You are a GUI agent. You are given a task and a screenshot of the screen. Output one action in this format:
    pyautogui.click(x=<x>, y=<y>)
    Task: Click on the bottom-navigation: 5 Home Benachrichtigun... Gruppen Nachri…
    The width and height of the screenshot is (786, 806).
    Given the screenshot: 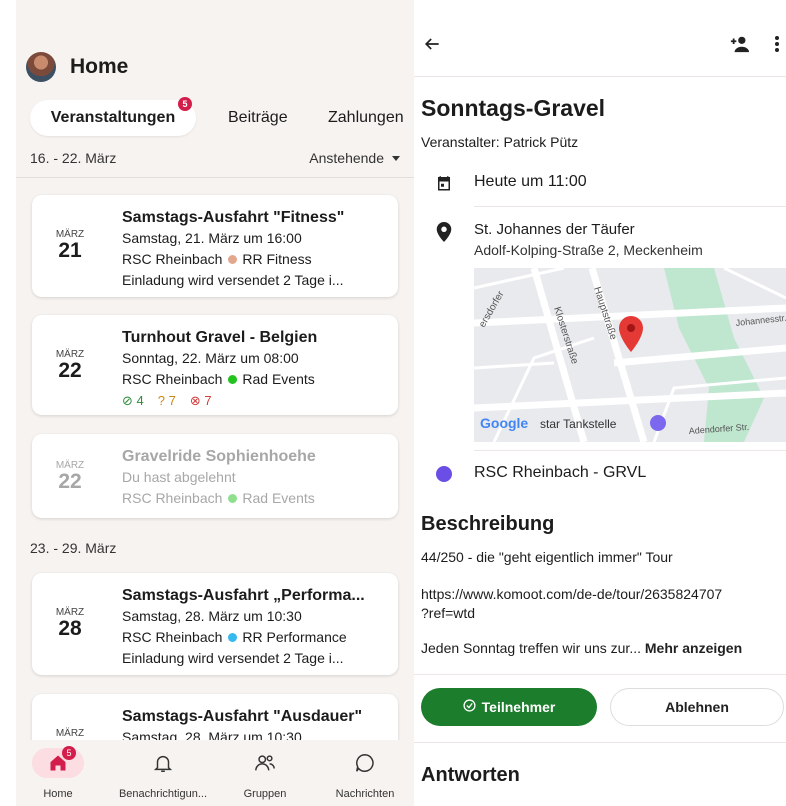 What is the action you would take?
    pyautogui.click(x=215, y=773)
    